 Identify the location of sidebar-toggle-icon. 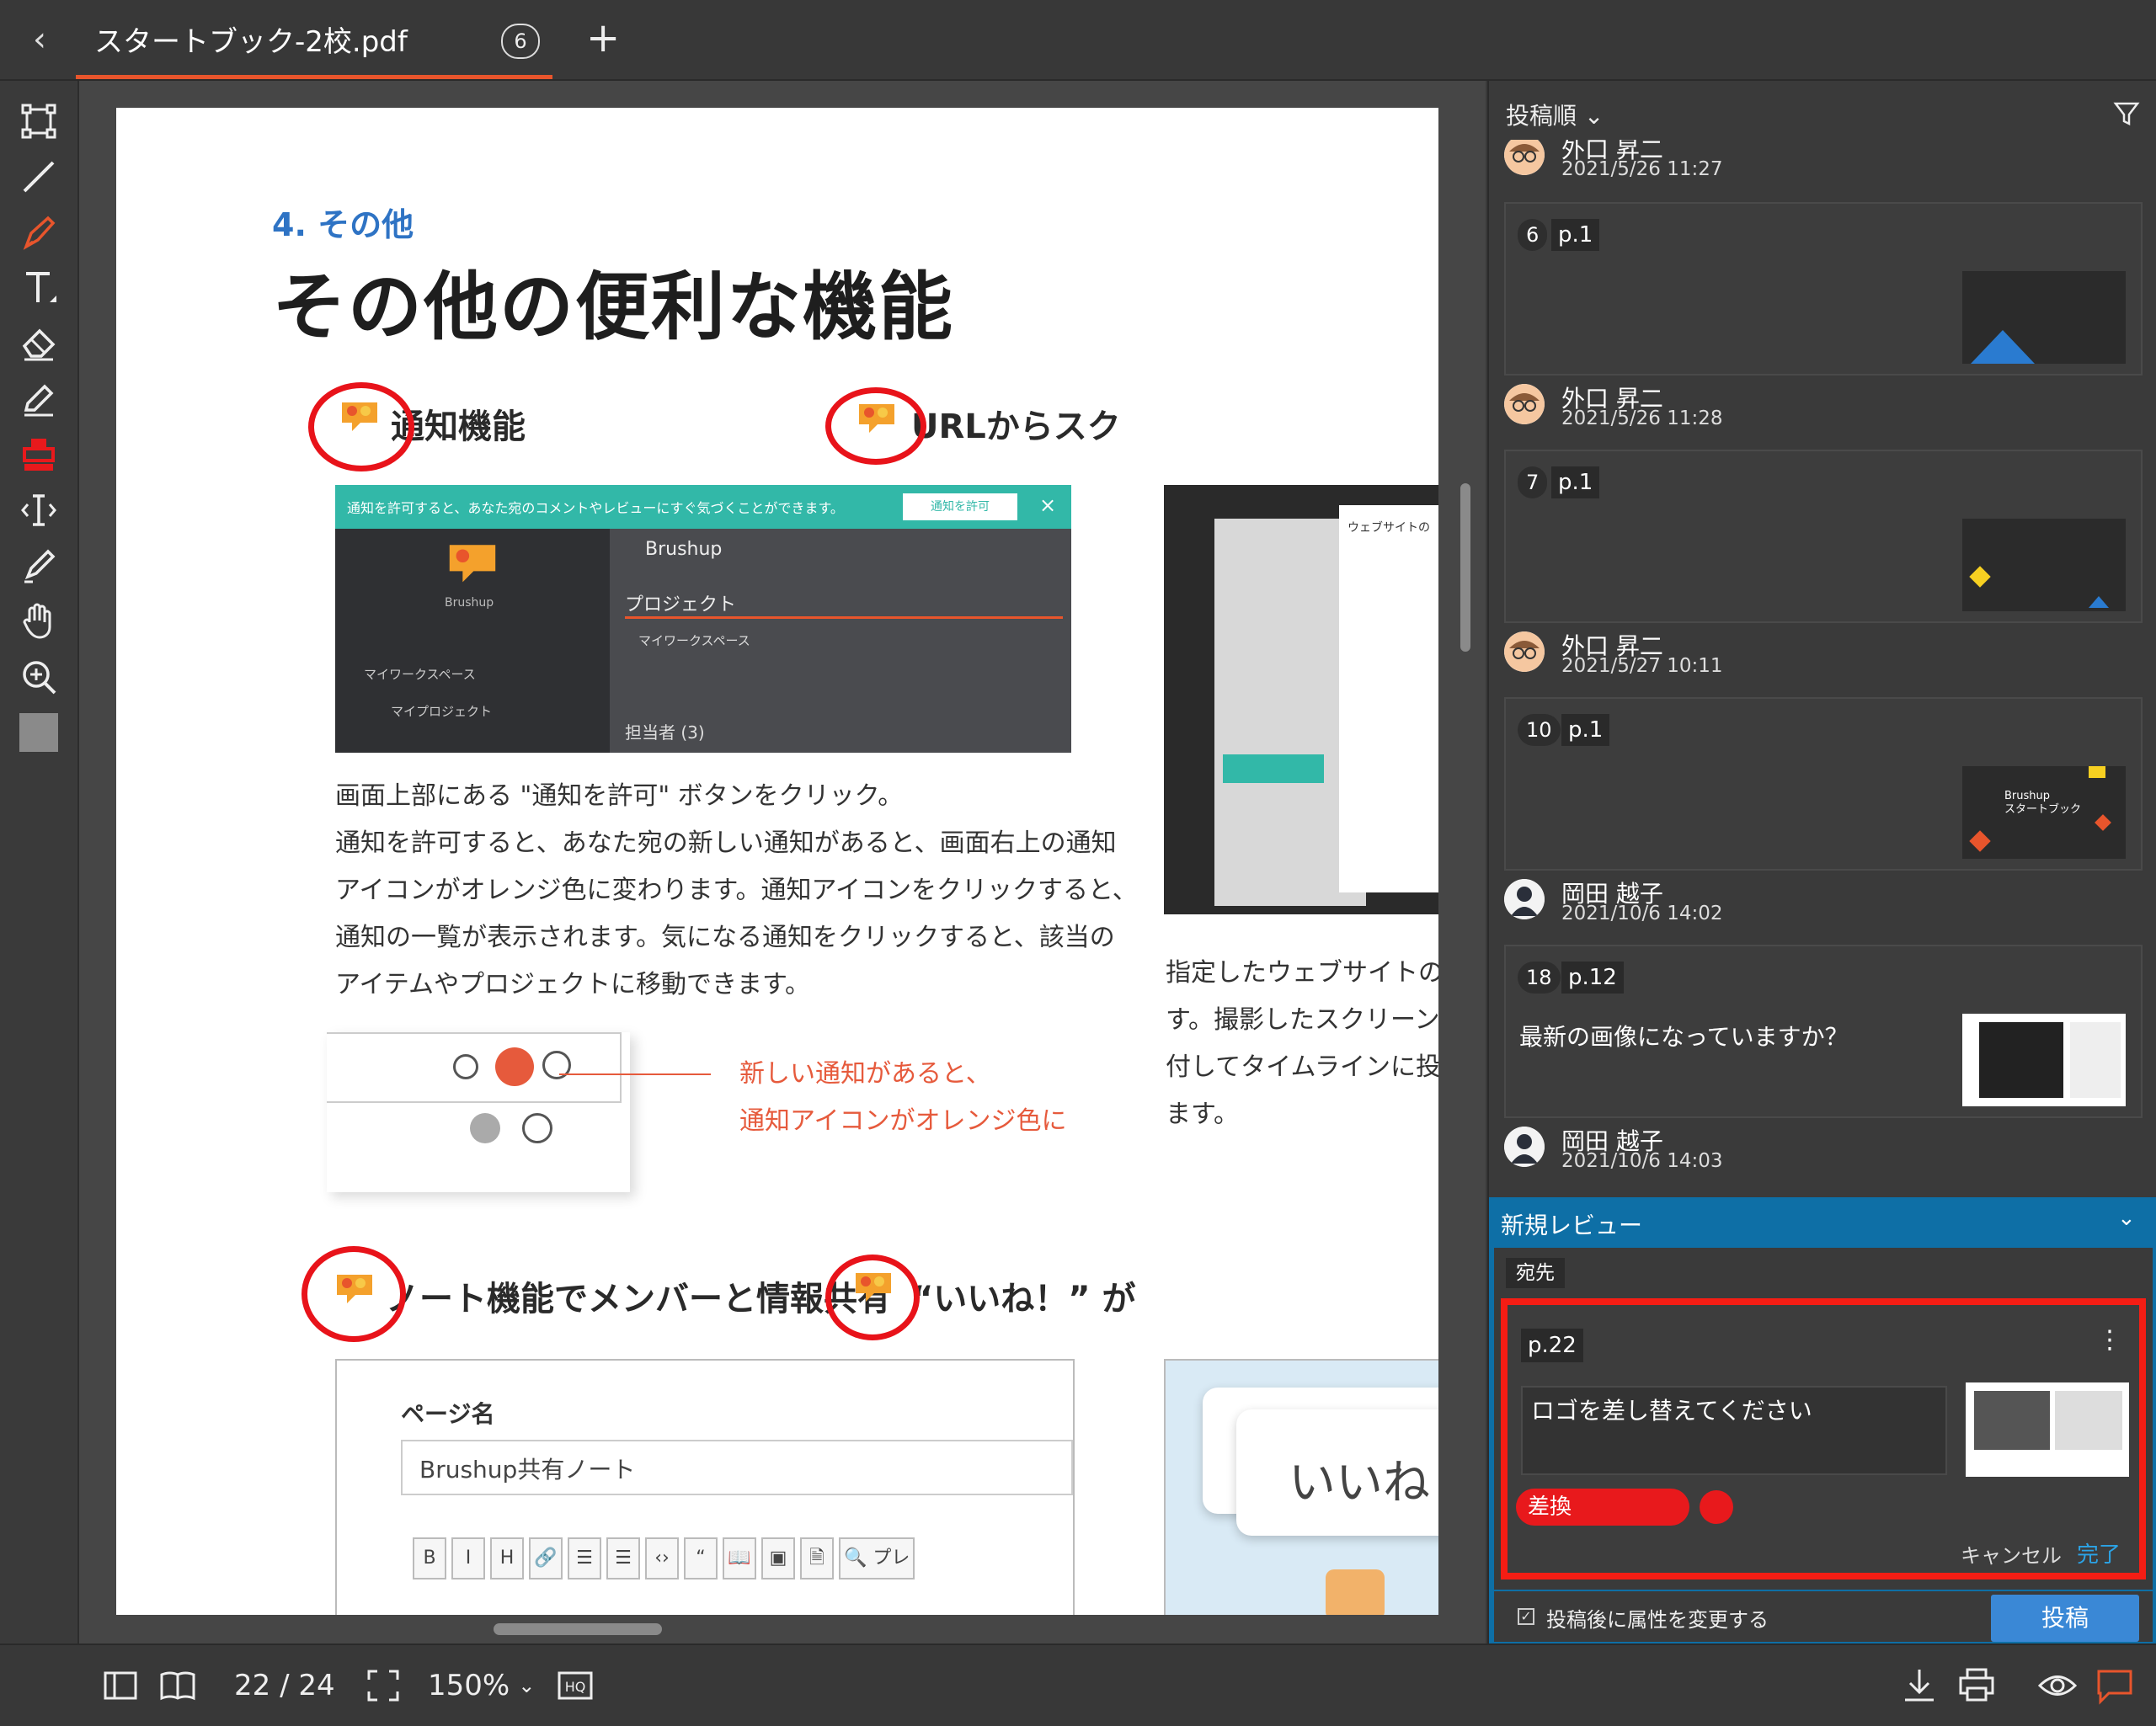
(120, 1685).